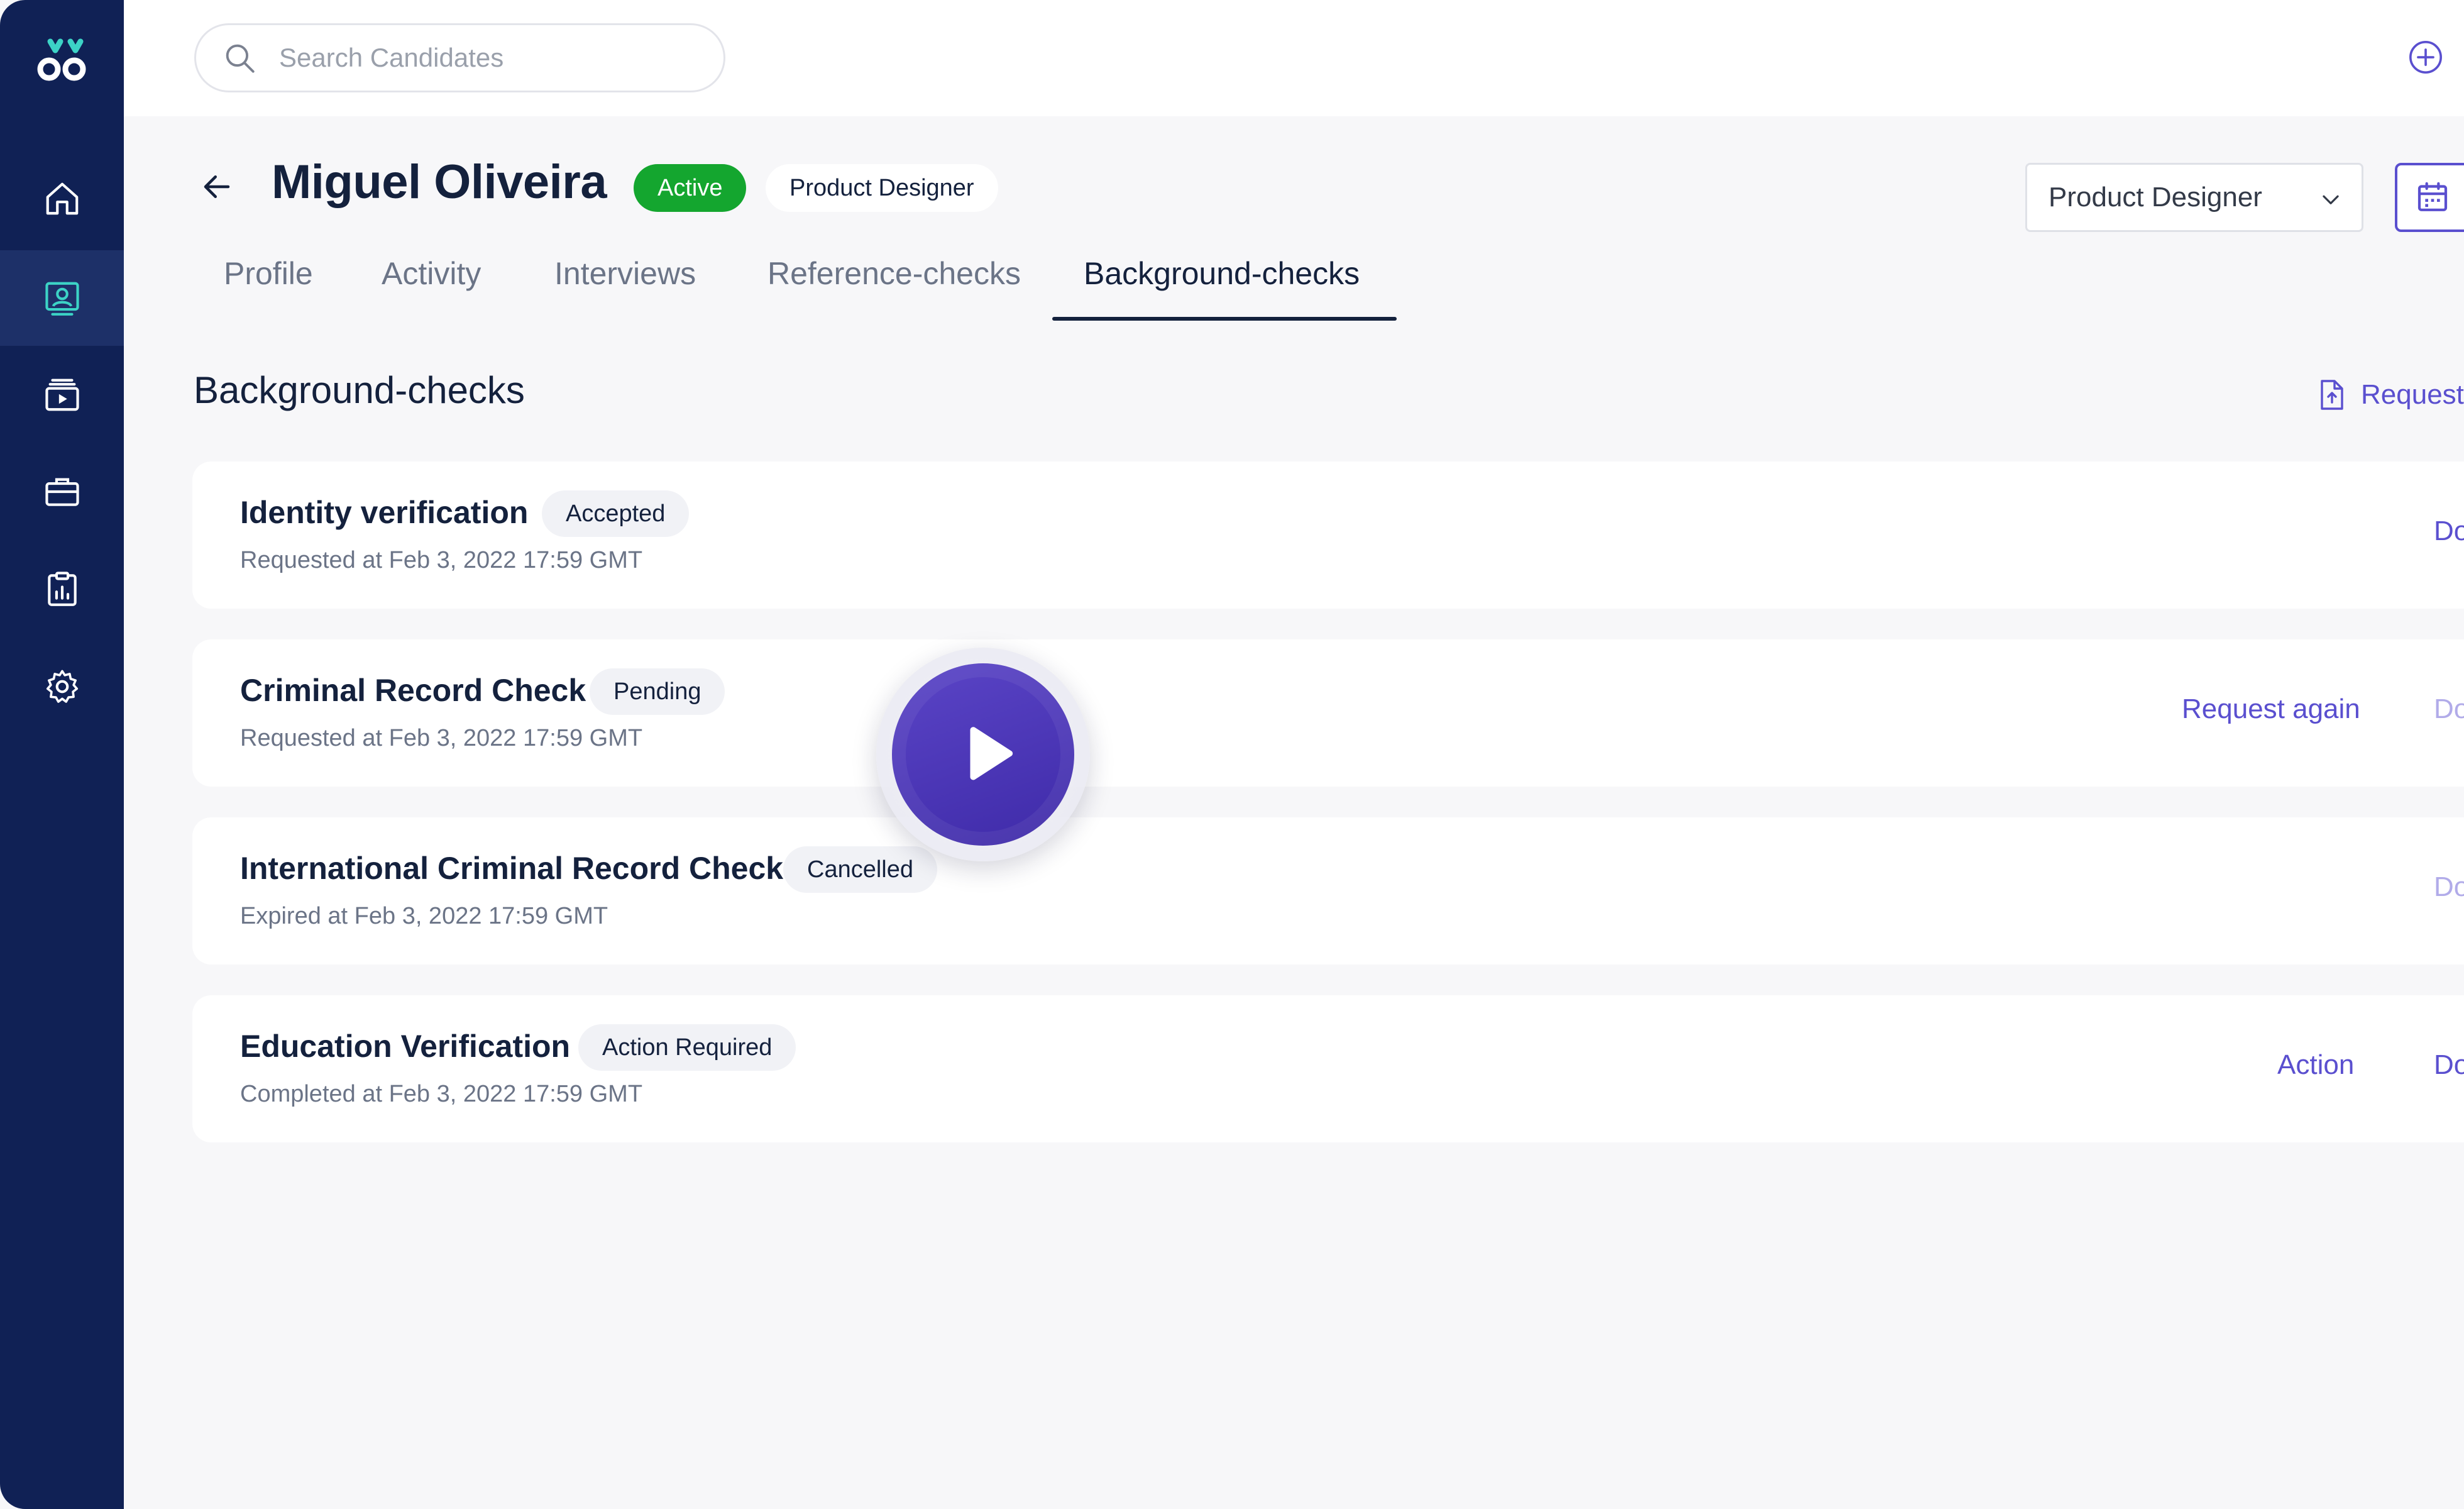  Describe the element at coordinates (217, 187) in the screenshot. I see `back-arrow-icon` at that location.